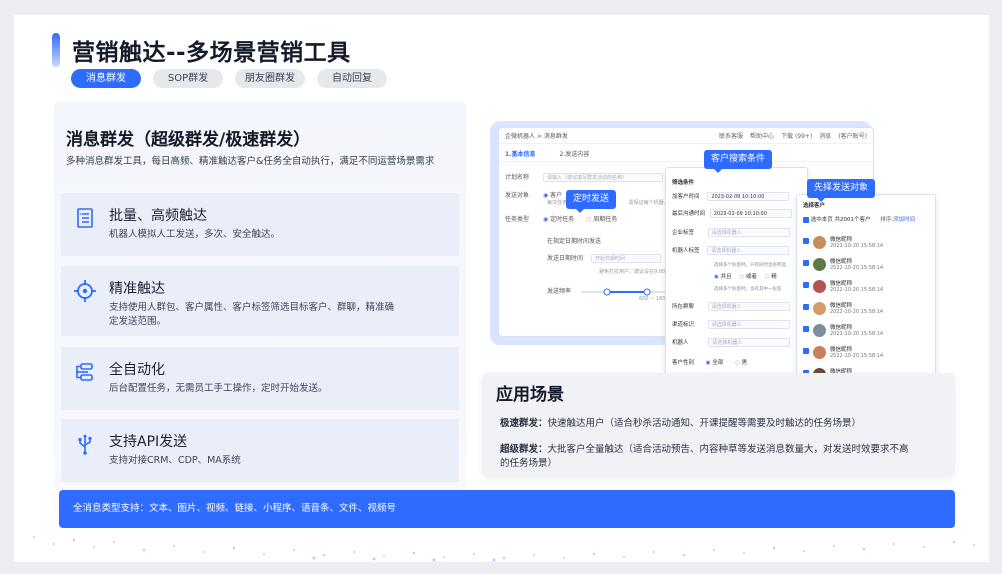  What do you see at coordinates (745, 277) in the screenshot?
I see `logic-options: ◉ 并且 ○ 或者 ○ 精` at bounding box center [745, 277].